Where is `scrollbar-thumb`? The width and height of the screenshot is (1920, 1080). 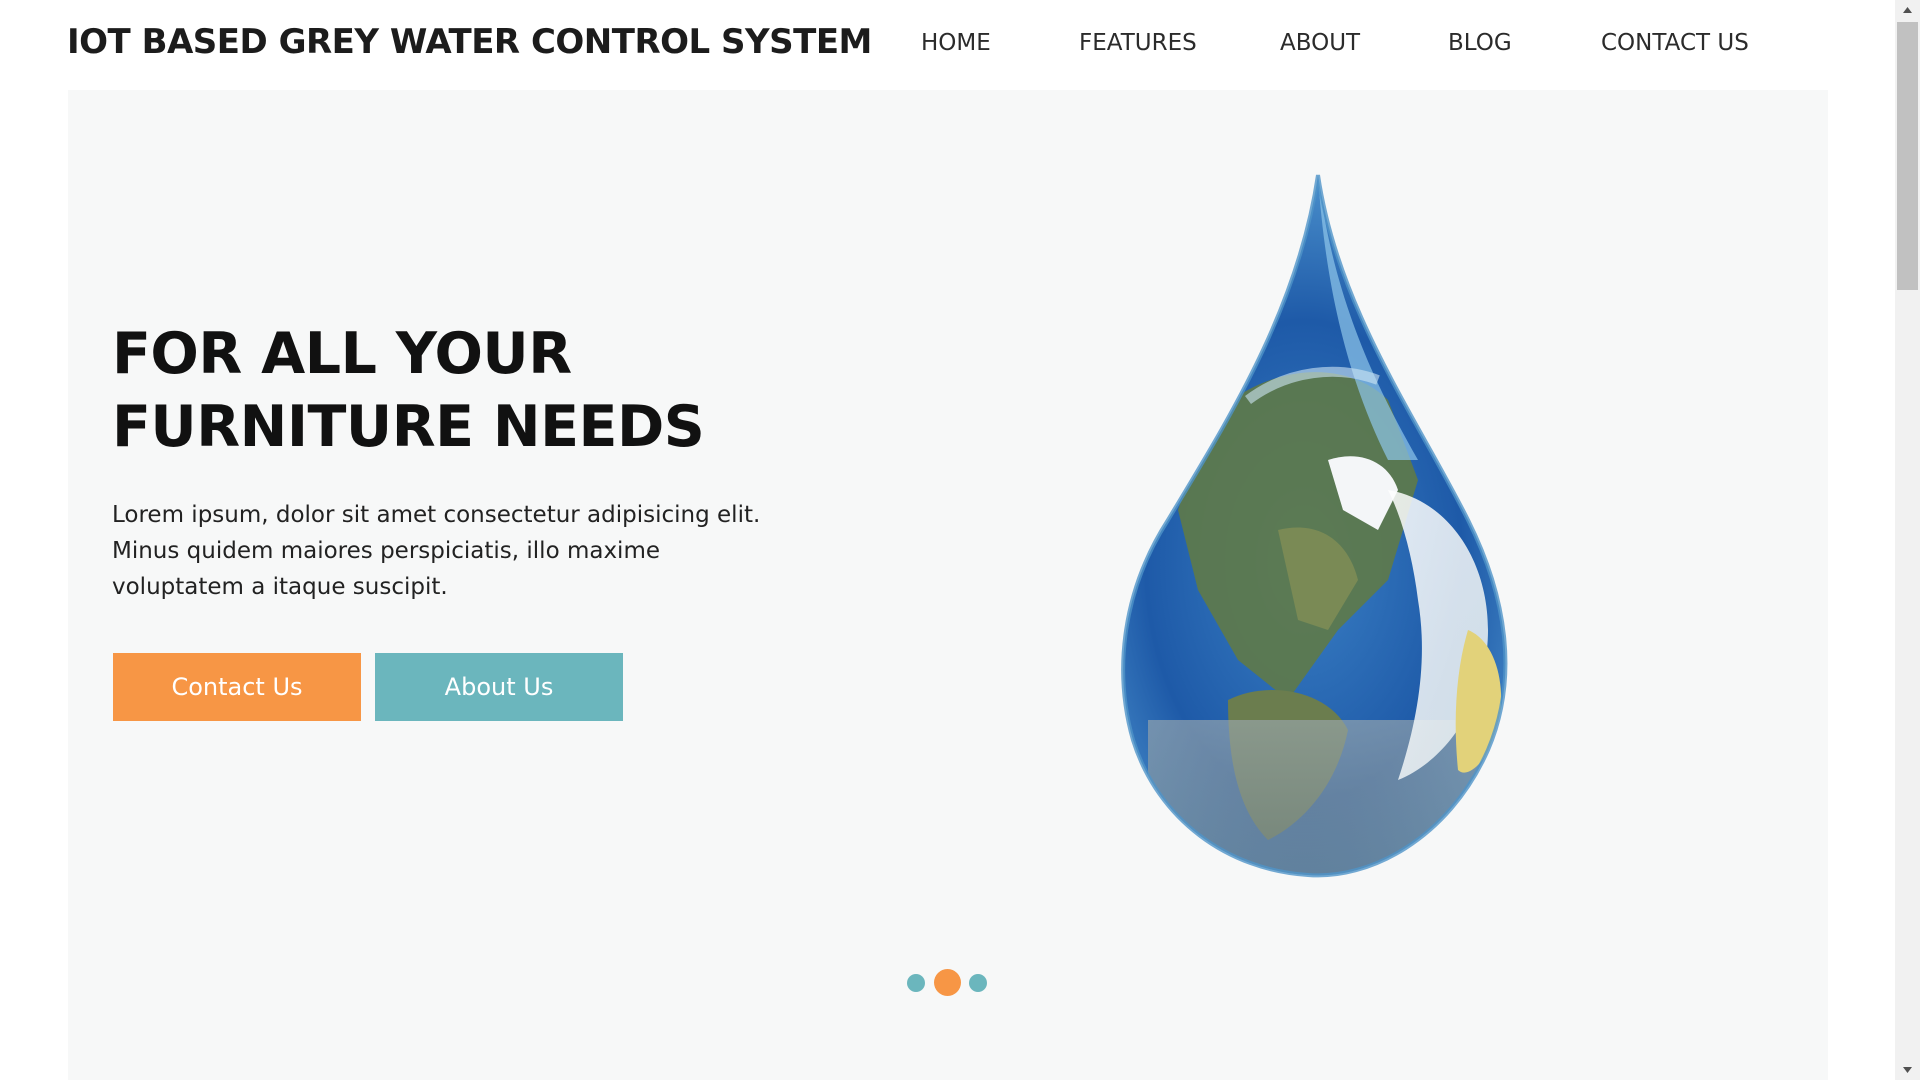
scrollbar-thumb is located at coordinates (1907, 156).